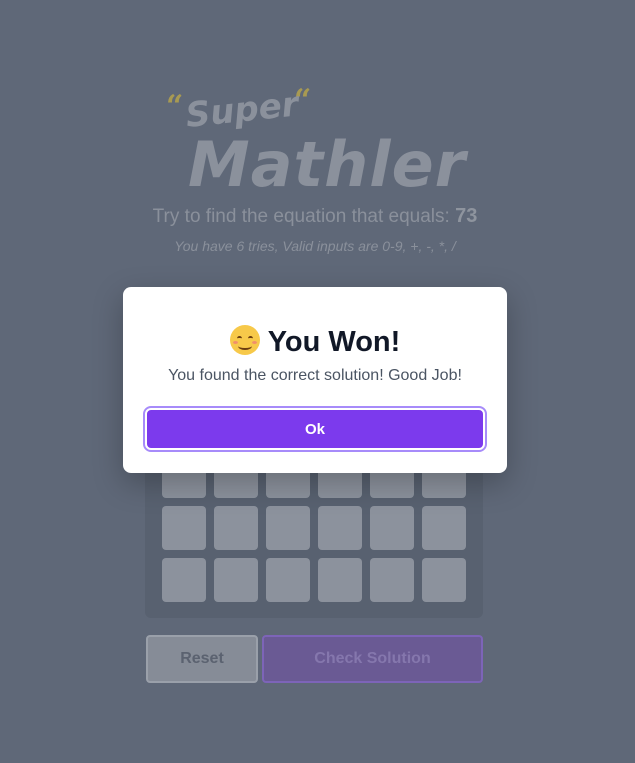 This screenshot has width=635, height=763. I want to click on target-prompt: Try to find the equation that equals: 73, so click(315, 216).